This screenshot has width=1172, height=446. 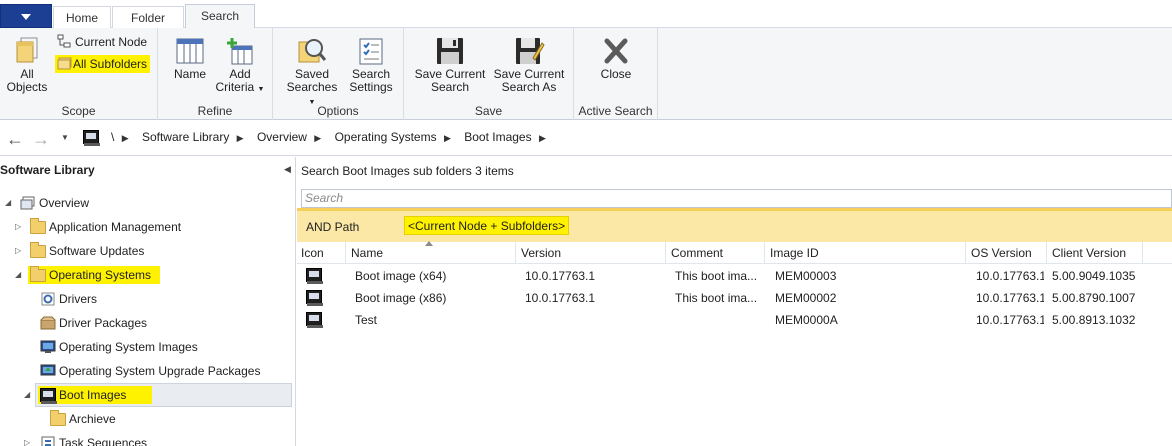 I want to click on name-button: Name, so click(x=190, y=58).